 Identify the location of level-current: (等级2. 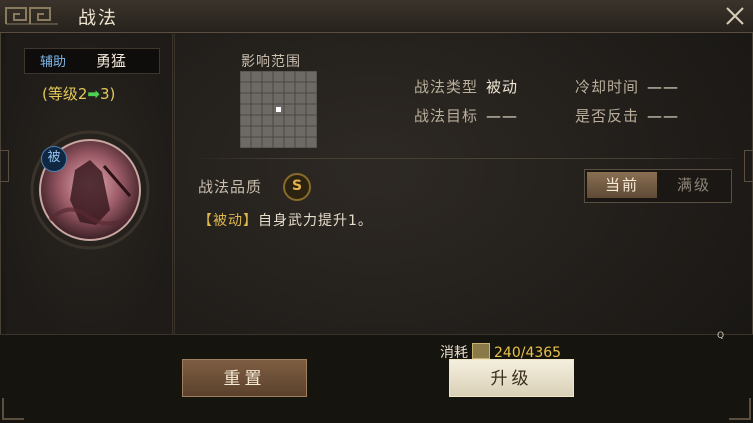
(65, 94).